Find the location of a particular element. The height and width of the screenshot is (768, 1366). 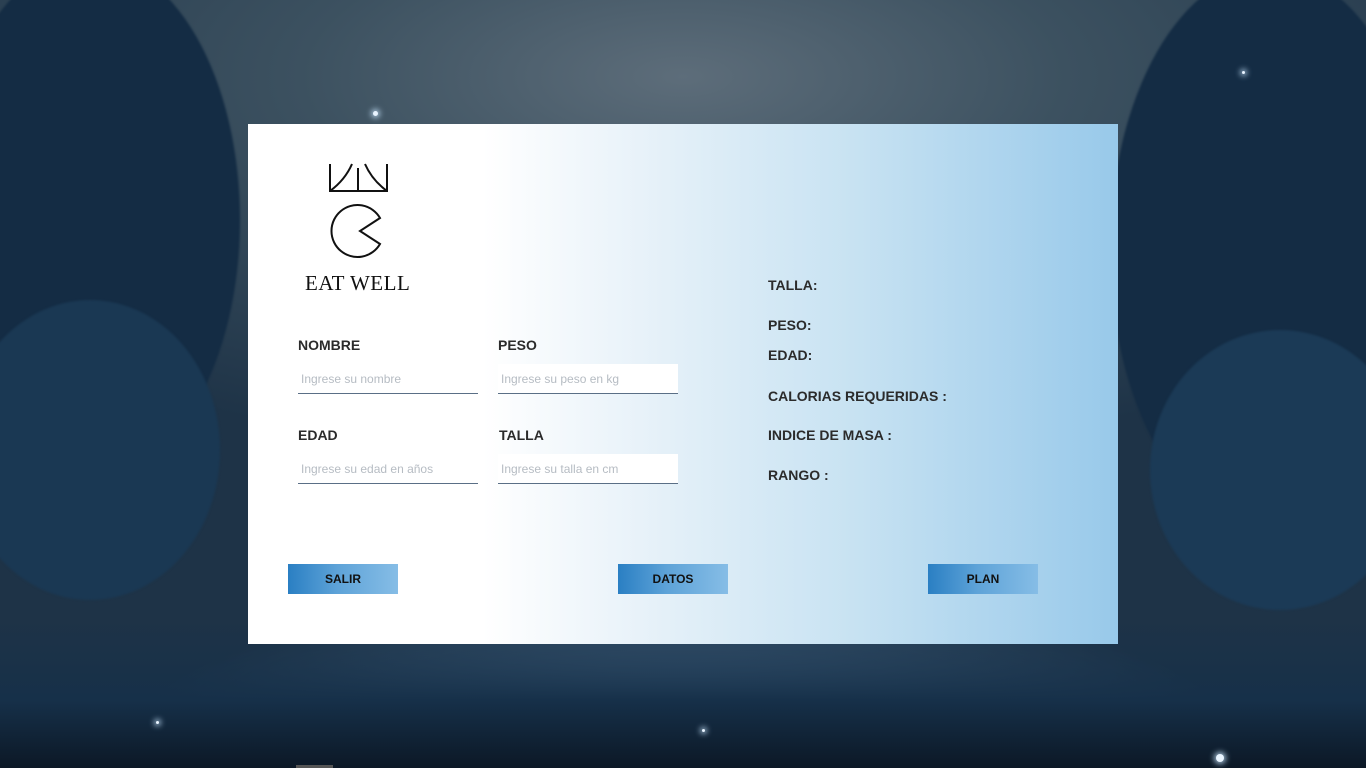

talla-label: TALLA is located at coordinates (521, 435).